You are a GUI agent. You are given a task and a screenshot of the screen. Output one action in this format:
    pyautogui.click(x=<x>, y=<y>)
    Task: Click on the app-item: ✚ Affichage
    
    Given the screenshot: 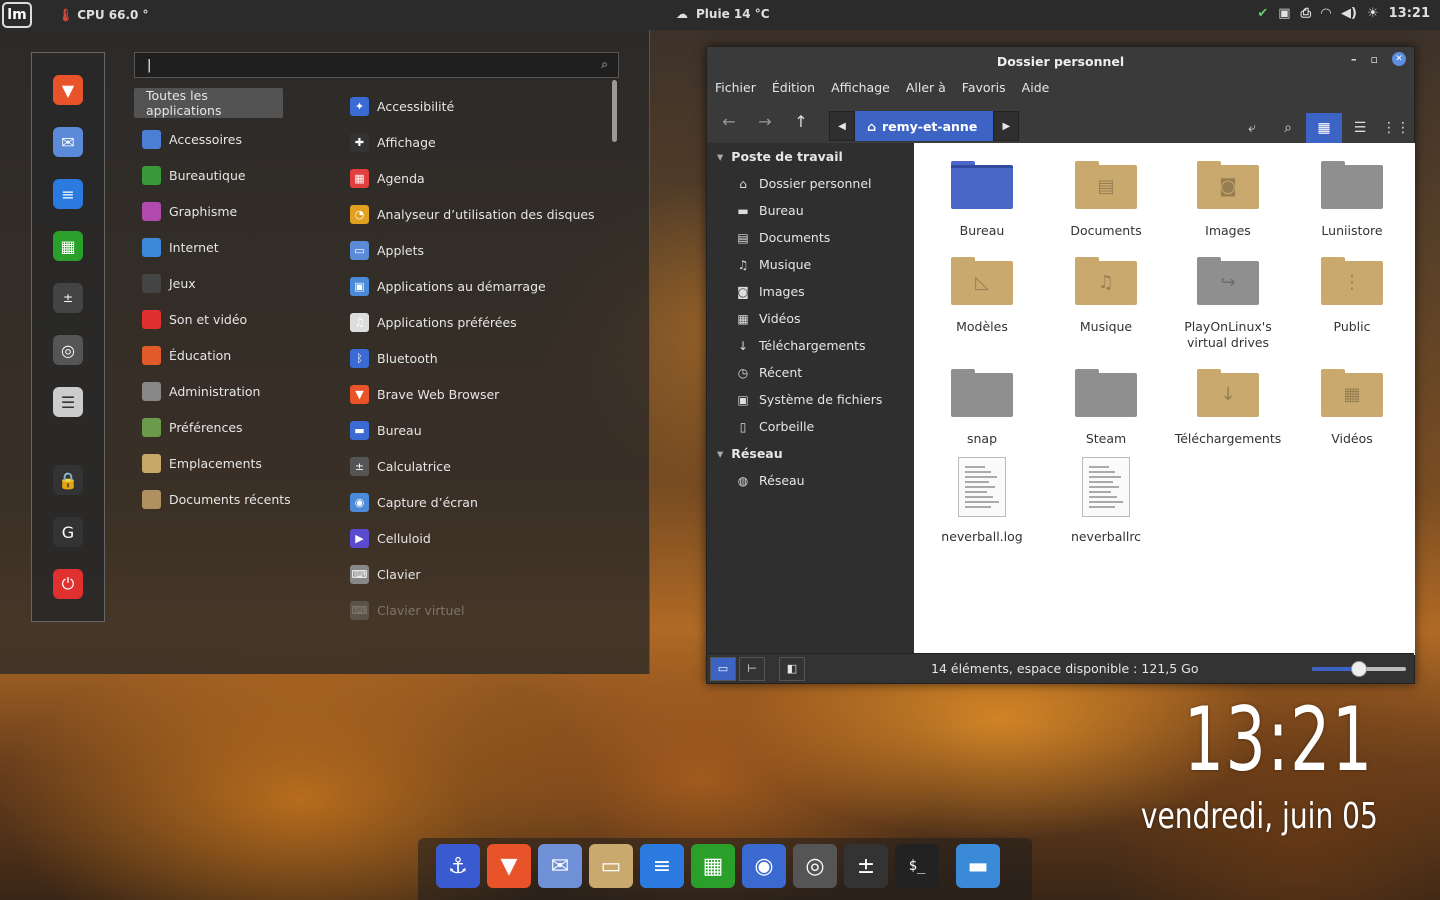 What is the action you would take?
    pyautogui.click(x=480, y=142)
    